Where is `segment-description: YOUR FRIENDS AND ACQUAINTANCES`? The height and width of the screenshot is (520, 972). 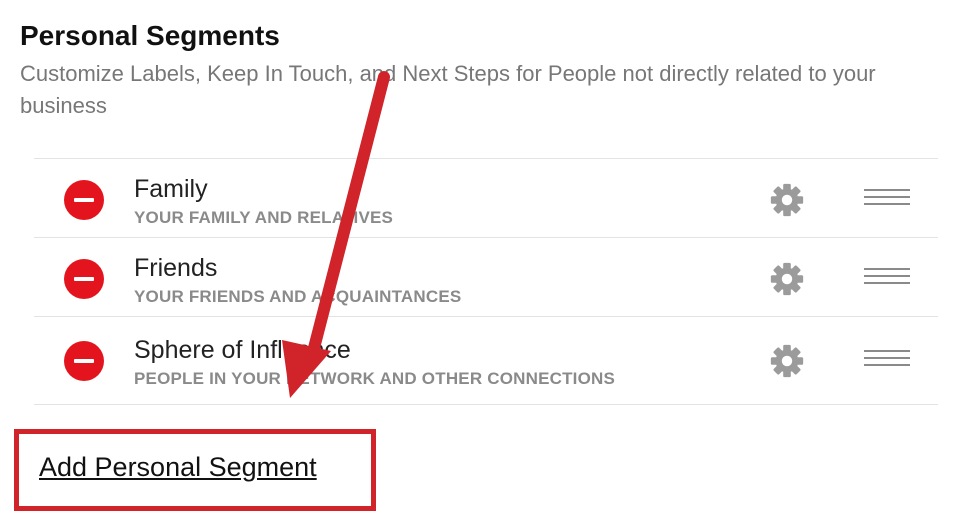 segment-description: YOUR FRIENDS AND ACQUAINTANCES is located at coordinates (298, 296).